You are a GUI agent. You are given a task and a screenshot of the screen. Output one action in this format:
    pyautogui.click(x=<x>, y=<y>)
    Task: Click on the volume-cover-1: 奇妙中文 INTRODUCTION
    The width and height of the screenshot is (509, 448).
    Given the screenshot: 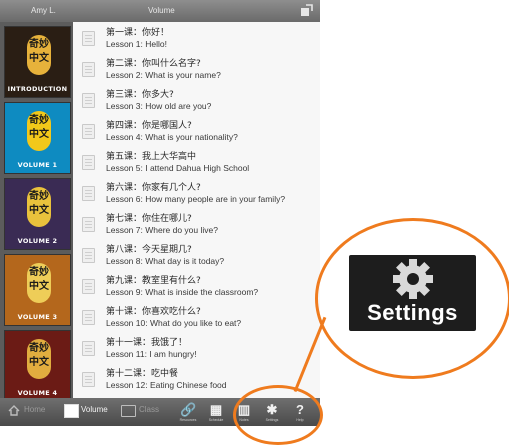 What is the action you would take?
    pyautogui.click(x=37, y=62)
    